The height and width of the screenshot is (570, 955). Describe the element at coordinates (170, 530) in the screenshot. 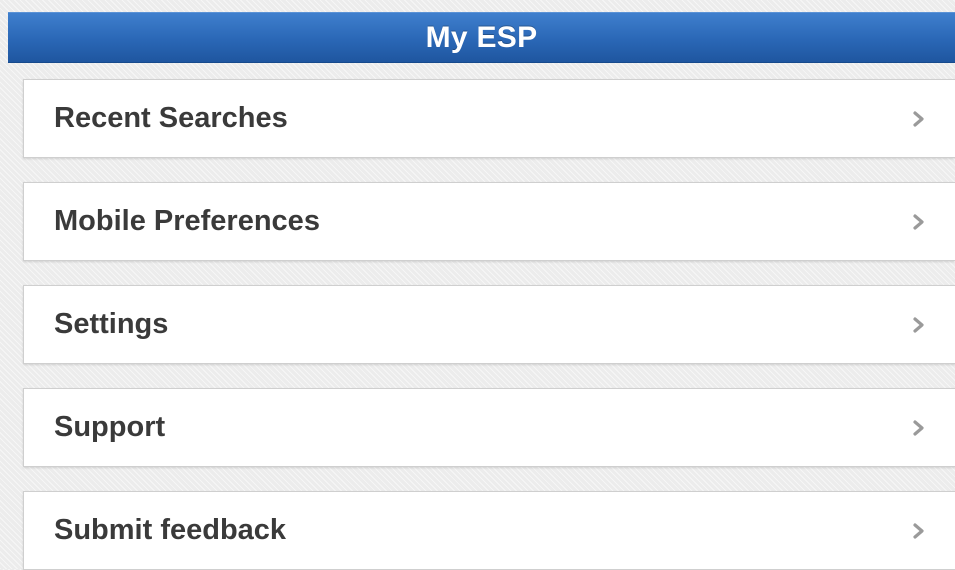

I see `menu-item-label: Submit feedback` at that location.